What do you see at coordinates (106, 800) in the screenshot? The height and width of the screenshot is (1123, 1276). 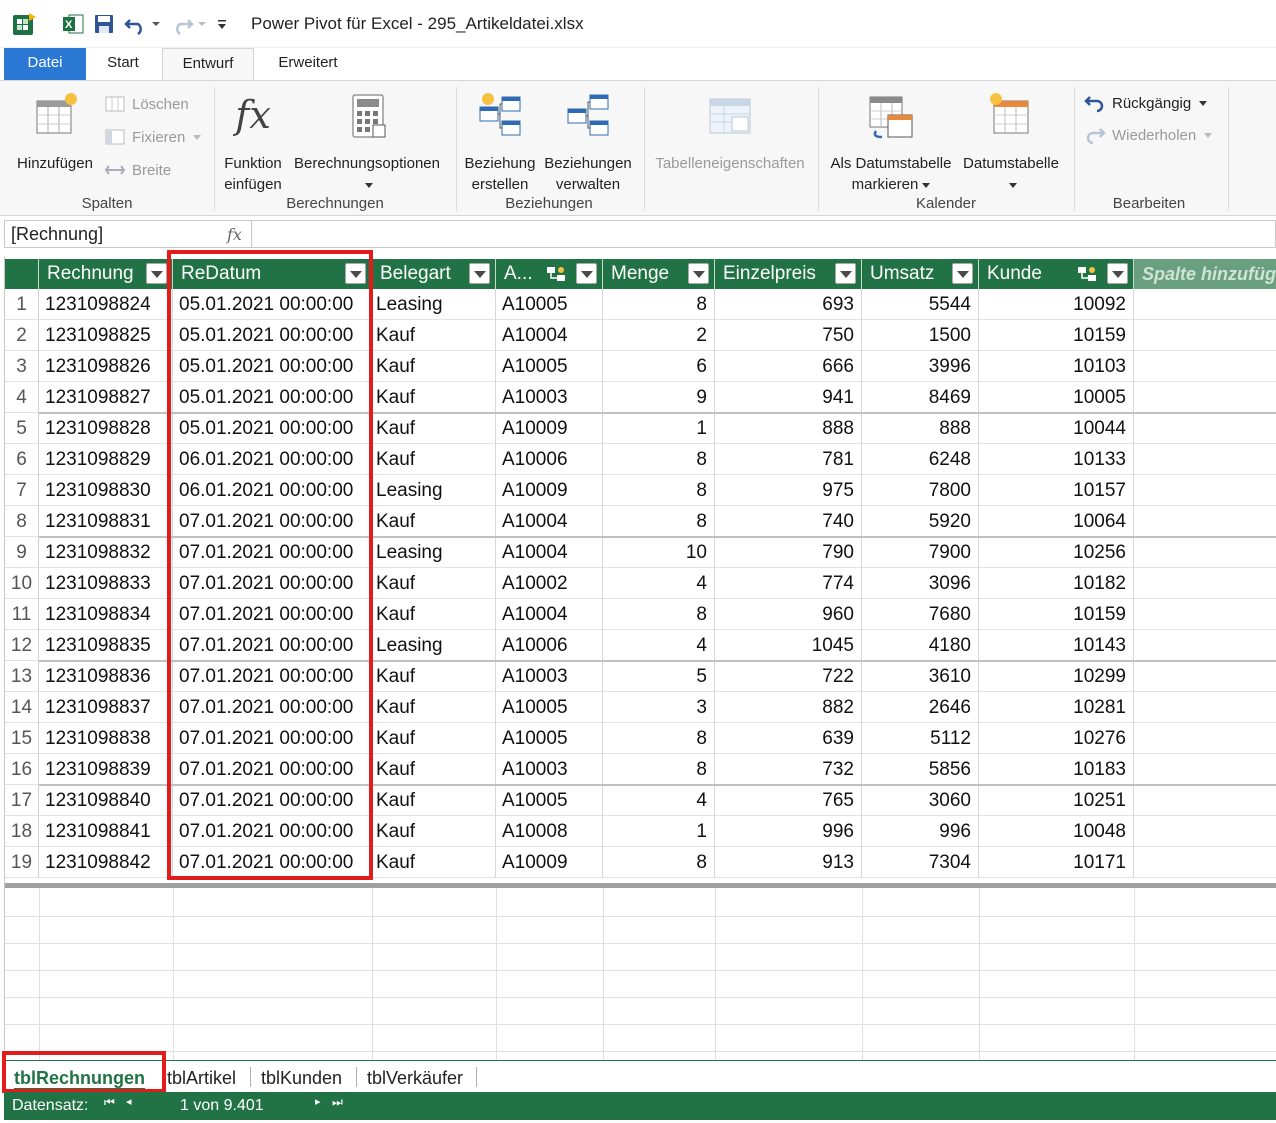 I see `table-cell: 1231098840` at bounding box center [106, 800].